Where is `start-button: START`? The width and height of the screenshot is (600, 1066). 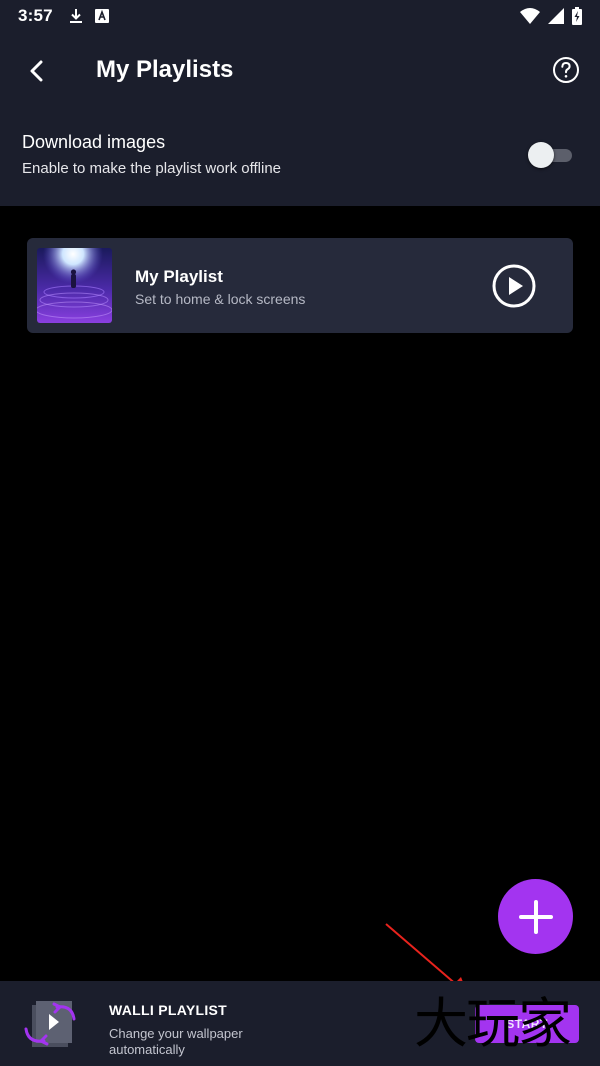 start-button: START is located at coordinates (527, 1024).